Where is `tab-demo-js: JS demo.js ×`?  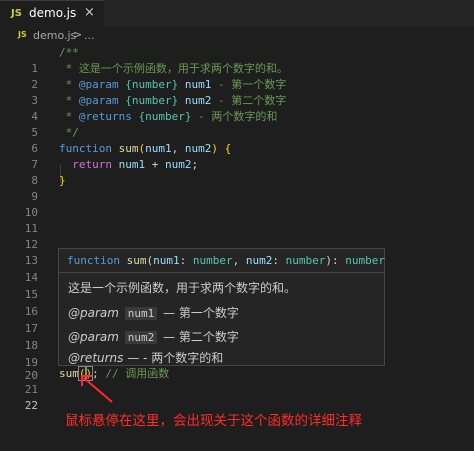
tab-demo-js: JS demo.js × is located at coordinates (52, 13).